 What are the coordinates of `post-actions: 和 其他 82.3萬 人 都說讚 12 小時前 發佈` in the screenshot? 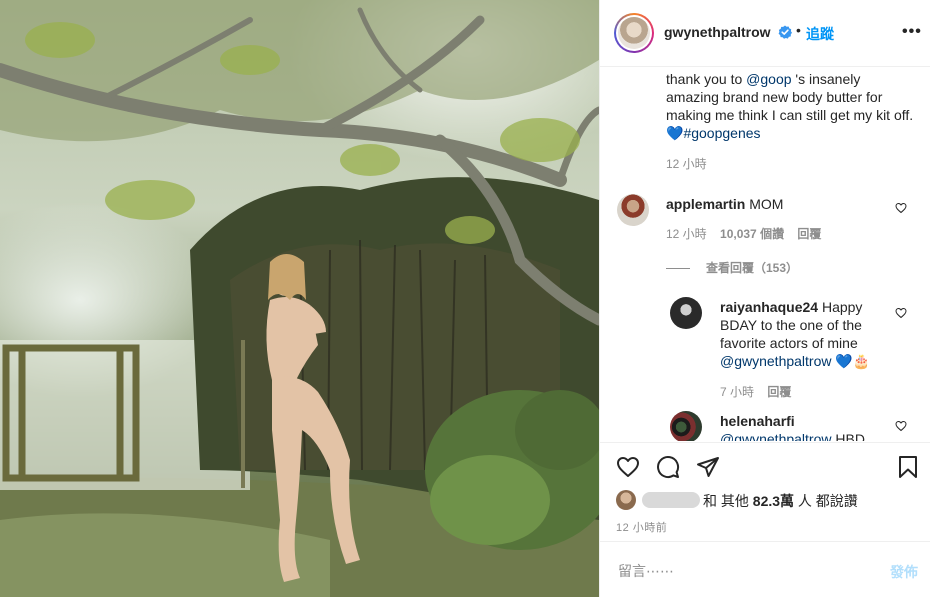 It's located at (765, 517).